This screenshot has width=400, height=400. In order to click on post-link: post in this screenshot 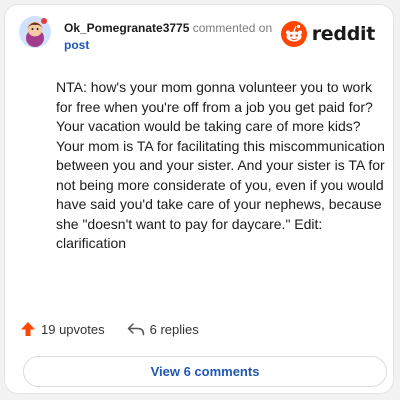, I will do `click(168, 45)`.